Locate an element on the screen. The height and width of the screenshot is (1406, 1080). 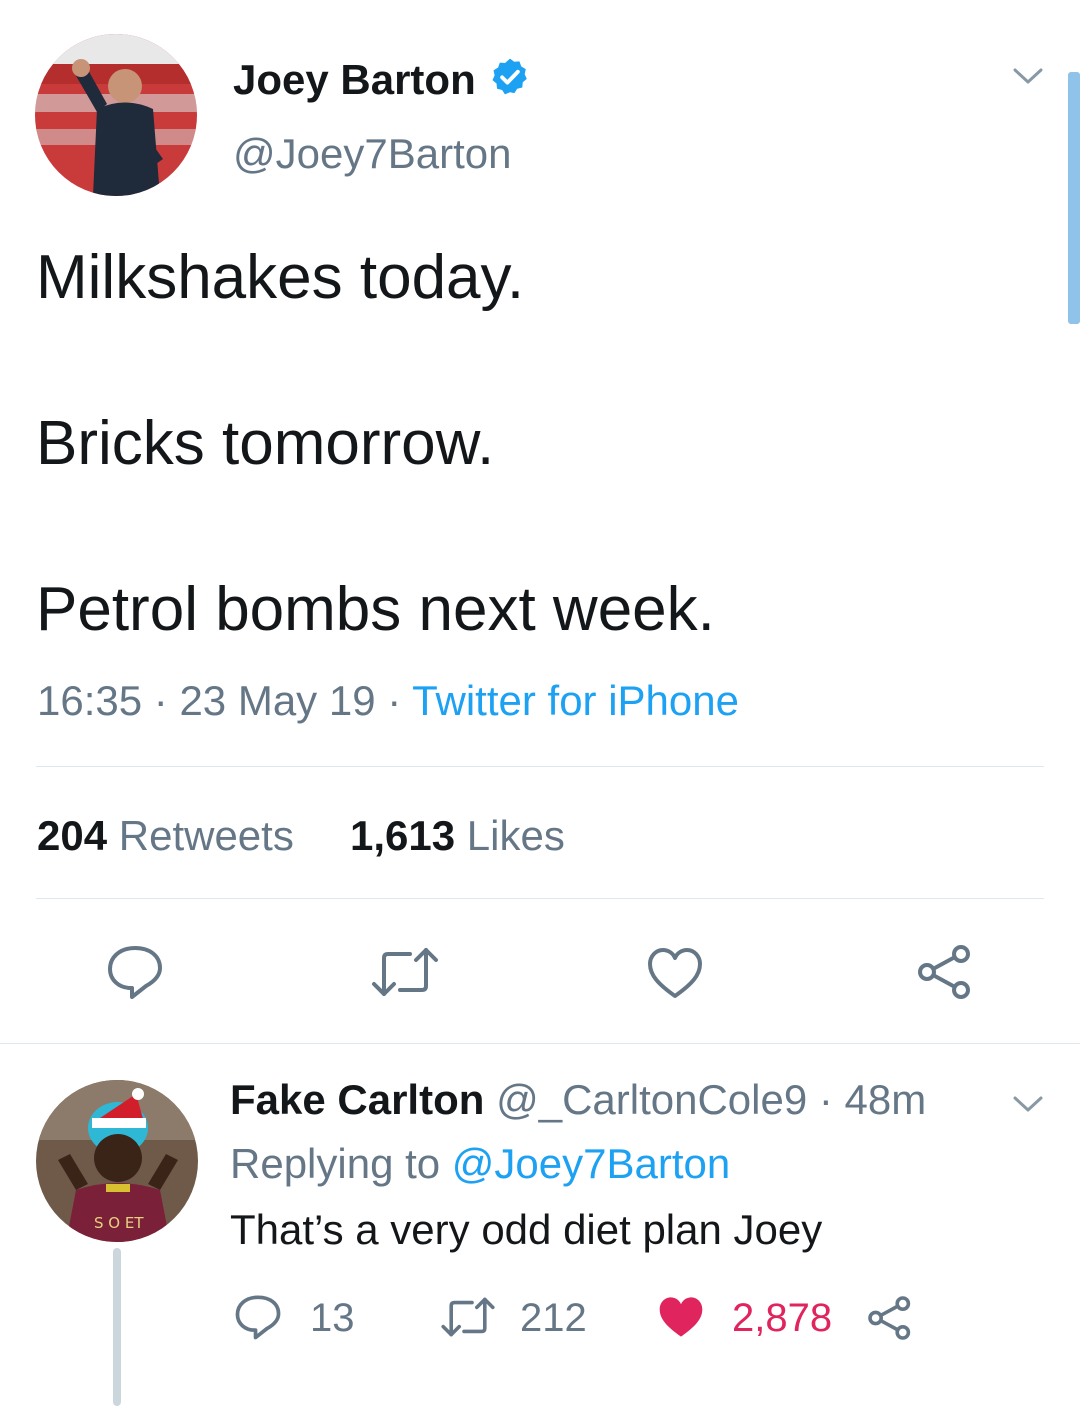
reply-author-handle: @_CarltonCole9 is located at coordinates (651, 1099).